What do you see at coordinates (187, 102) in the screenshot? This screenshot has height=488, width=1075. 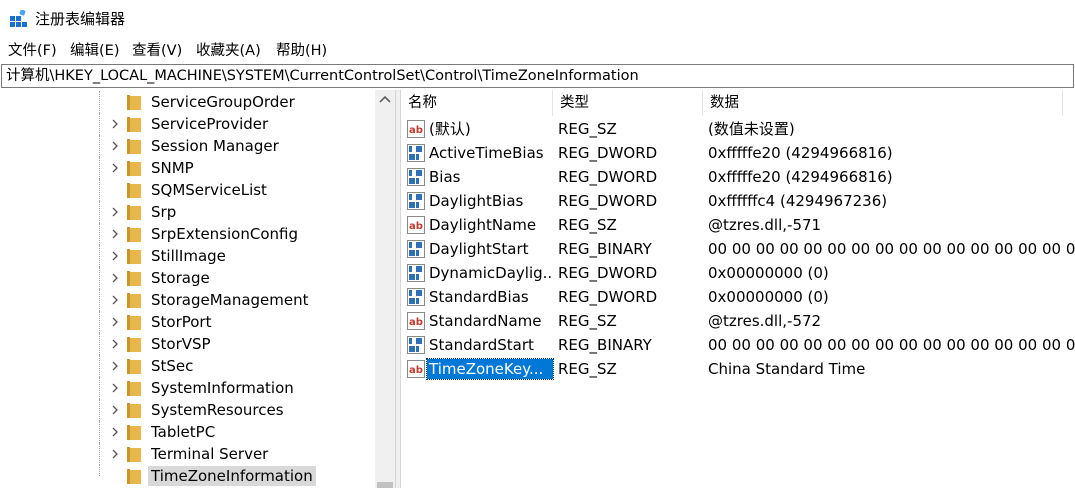 I see `tree-item: ServiceGroupOrder` at bounding box center [187, 102].